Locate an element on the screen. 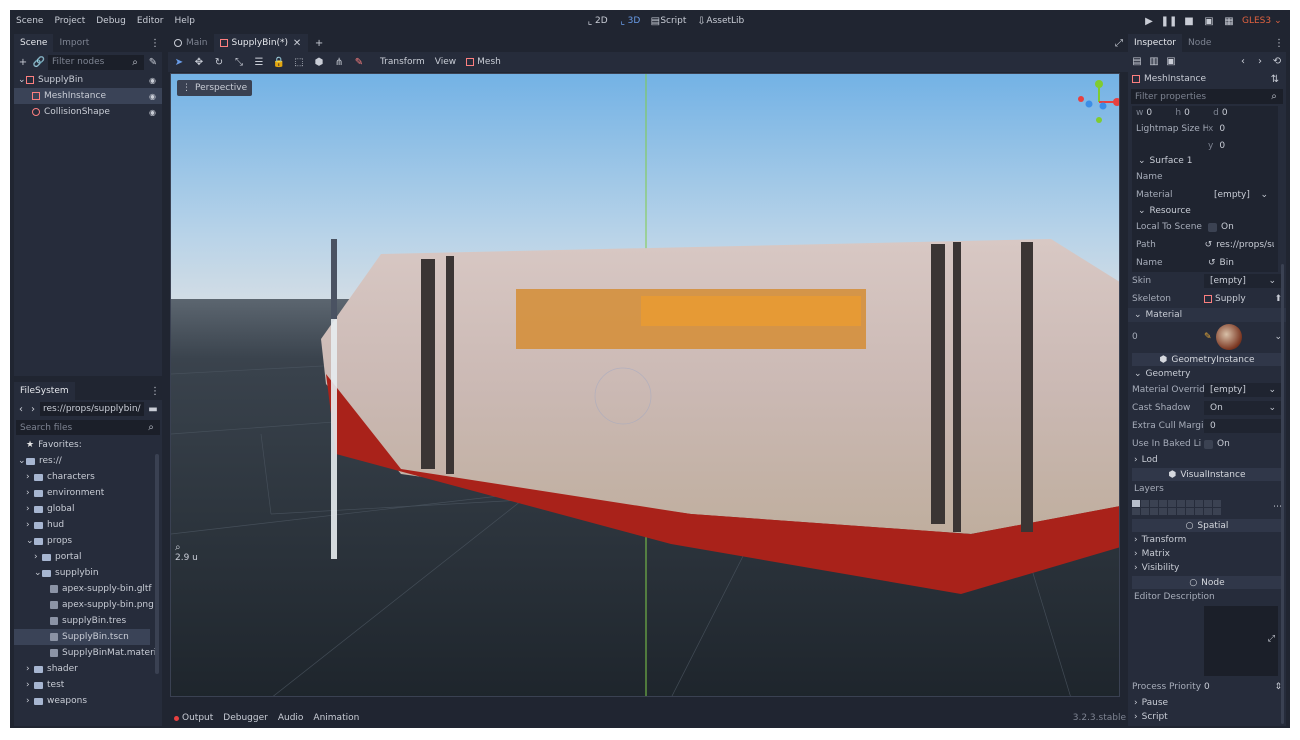 The height and width of the screenshot is (740, 1300). file-item: supplyBin.tres is located at coordinates (88, 621).